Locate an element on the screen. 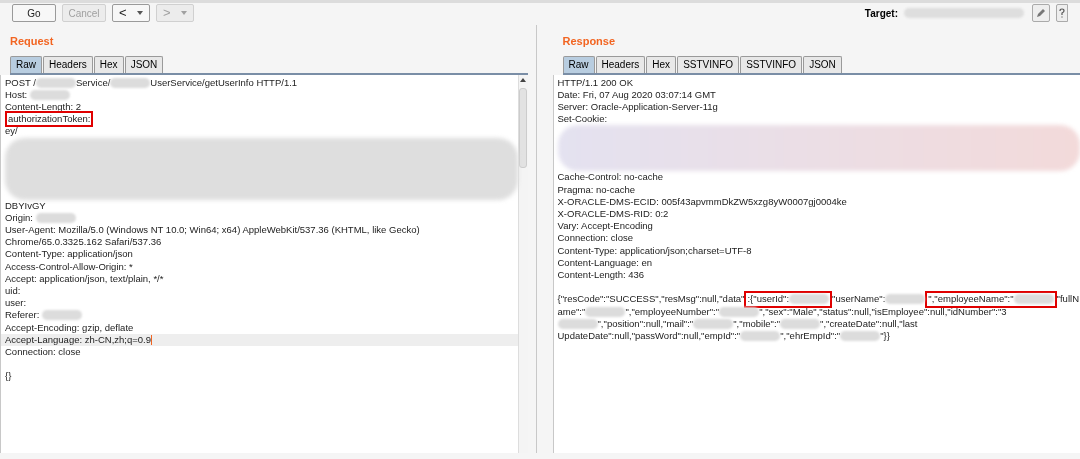 The image size is (1080, 459). code-text: Content-Language: en is located at coordinates (605, 262).